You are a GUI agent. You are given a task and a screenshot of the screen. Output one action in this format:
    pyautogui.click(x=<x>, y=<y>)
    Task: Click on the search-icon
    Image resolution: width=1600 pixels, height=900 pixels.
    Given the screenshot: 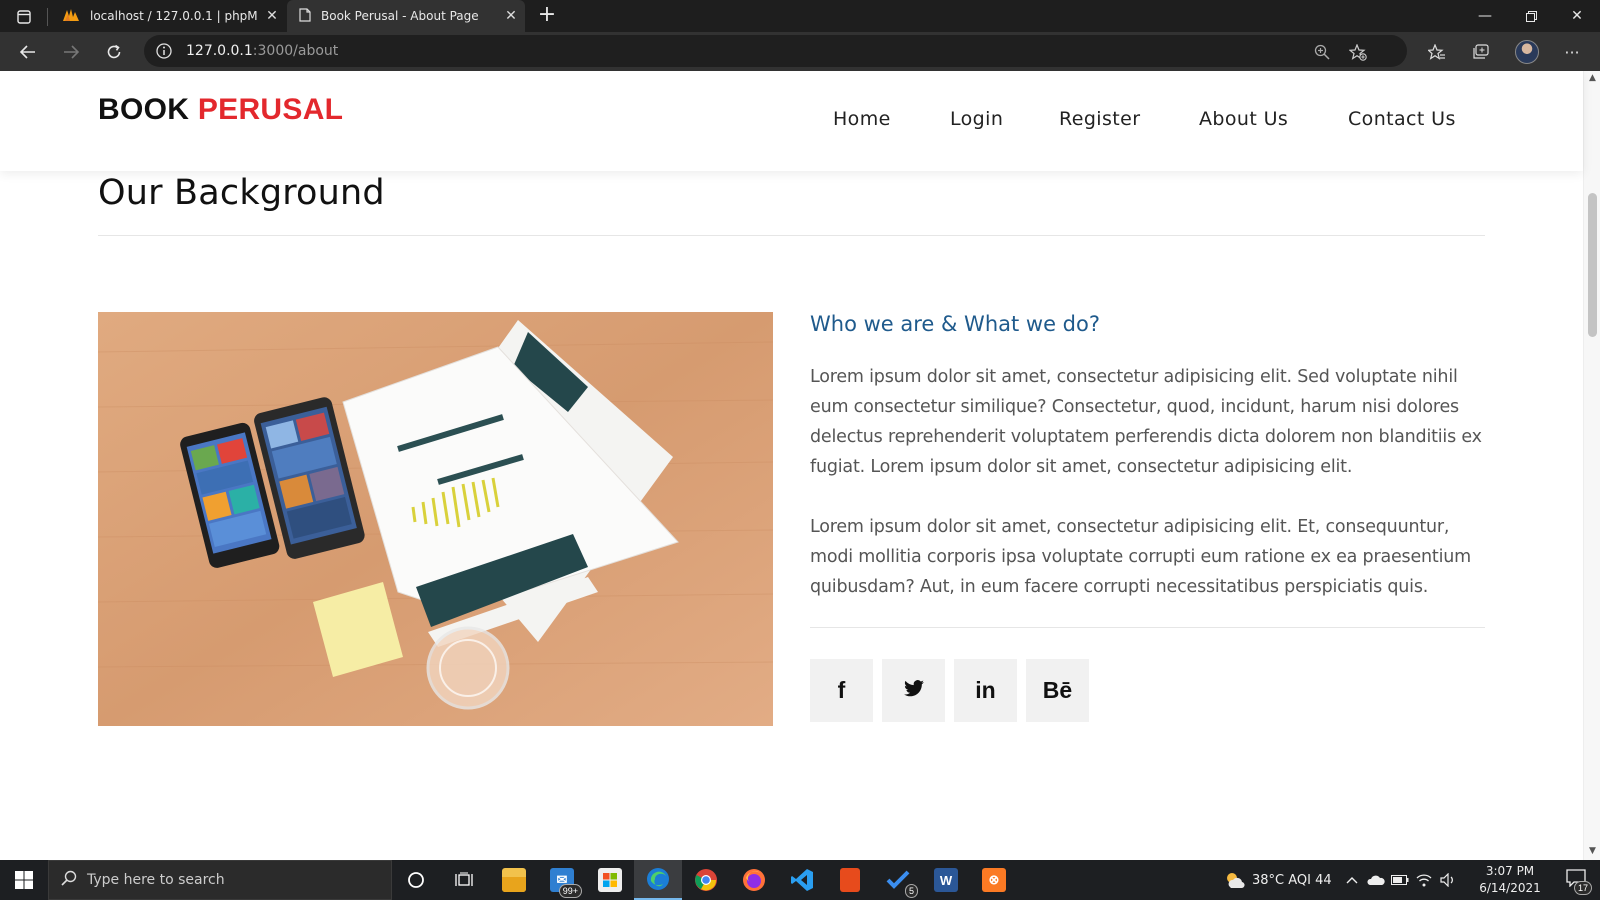 What is the action you would take?
    pyautogui.click(x=69, y=880)
    